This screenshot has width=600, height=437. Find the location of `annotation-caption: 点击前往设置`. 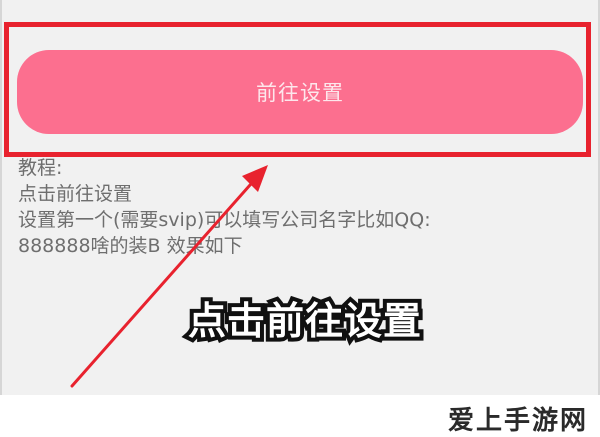

annotation-caption: 点击前往设置 is located at coordinates (304, 321).